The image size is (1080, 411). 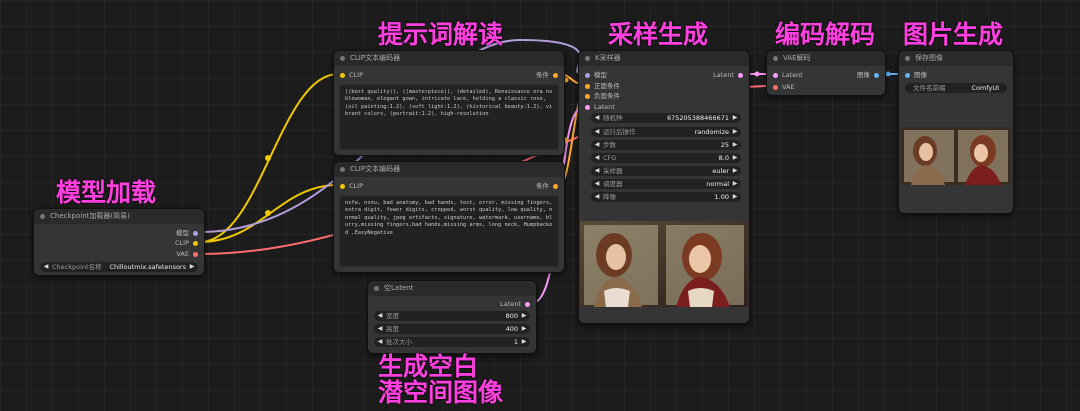 What do you see at coordinates (452, 288) in the screenshot?
I see `node-title-bar: 空Latent` at bounding box center [452, 288].